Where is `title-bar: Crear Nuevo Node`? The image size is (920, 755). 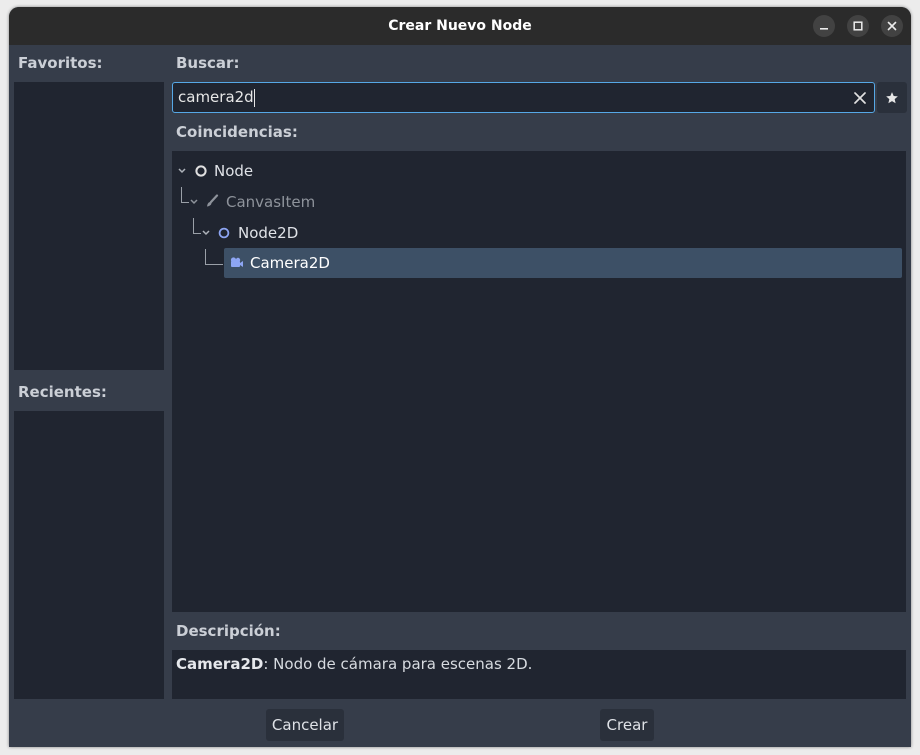
title-bar: Crear Nuevo Node is located at coordinates (460, 26).